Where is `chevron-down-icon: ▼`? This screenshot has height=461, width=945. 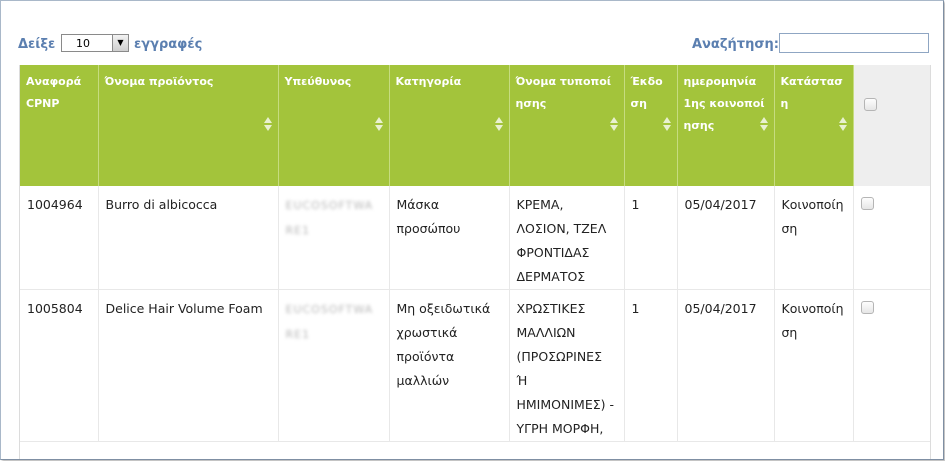 chevron-down-icon: ▼ is located at coordinates (120, 43).